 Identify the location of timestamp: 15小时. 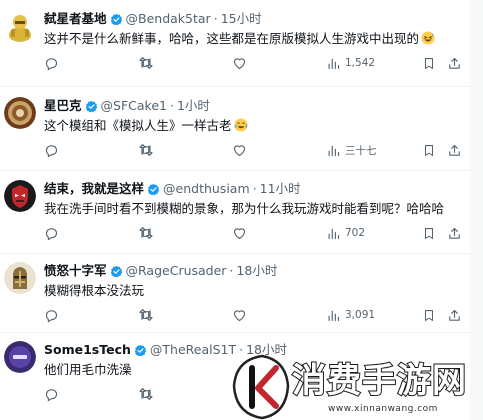
(241, 18).